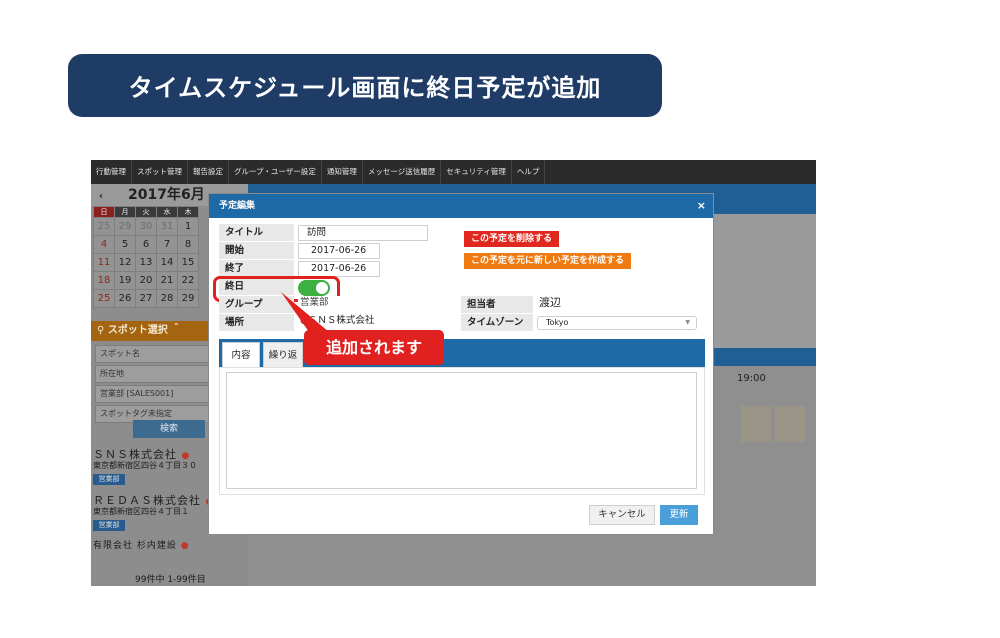 This screenshot has height=638, width=1000. Describe the element at coordinates (365, 85) in the screenshot. I see `page-title-banner: タイムスケジュール画面に終日予定が追加` at that location.